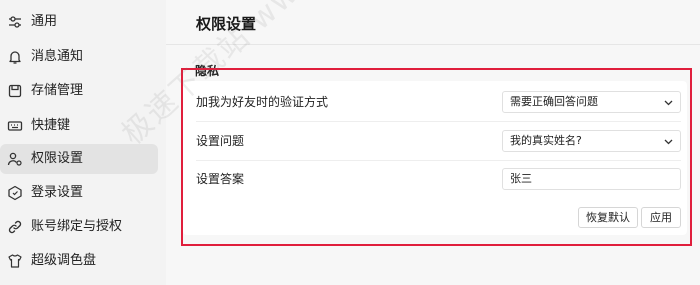 The height and width of the screenshot is (285, 700). I want to click on sidebar-item-label: 通用, so click(44, 21).